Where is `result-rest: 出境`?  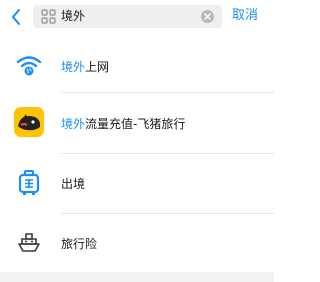 result-rest: 出境 is located at coordinates (73, 184).